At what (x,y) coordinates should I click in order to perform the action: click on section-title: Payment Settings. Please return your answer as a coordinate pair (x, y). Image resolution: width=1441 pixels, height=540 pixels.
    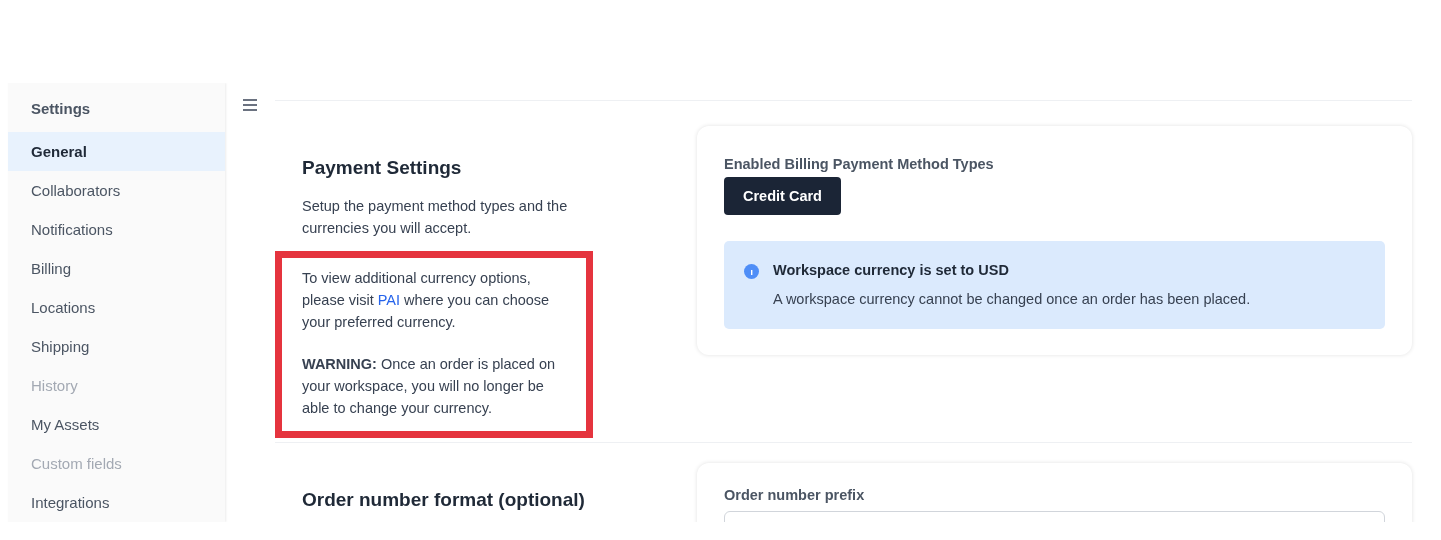
    Looking at the image, I should click on (382, 168).